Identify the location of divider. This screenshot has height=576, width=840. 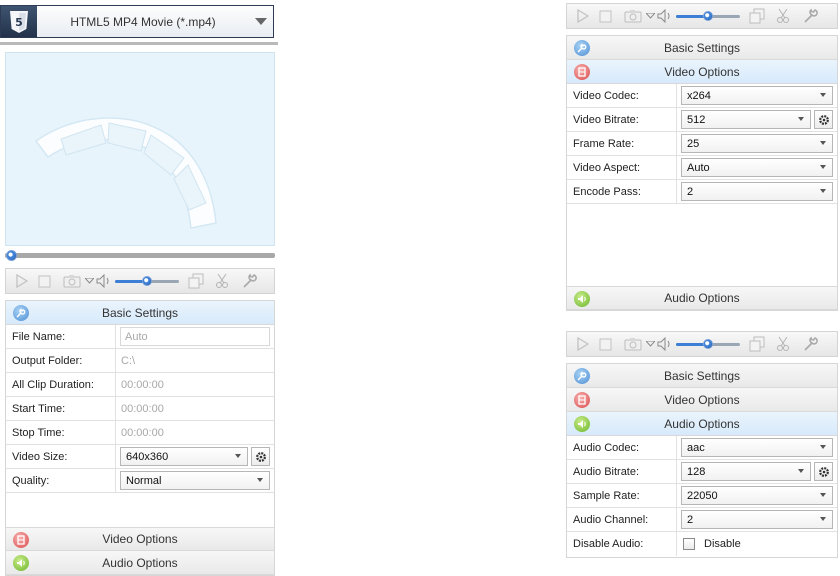
(139, 43).